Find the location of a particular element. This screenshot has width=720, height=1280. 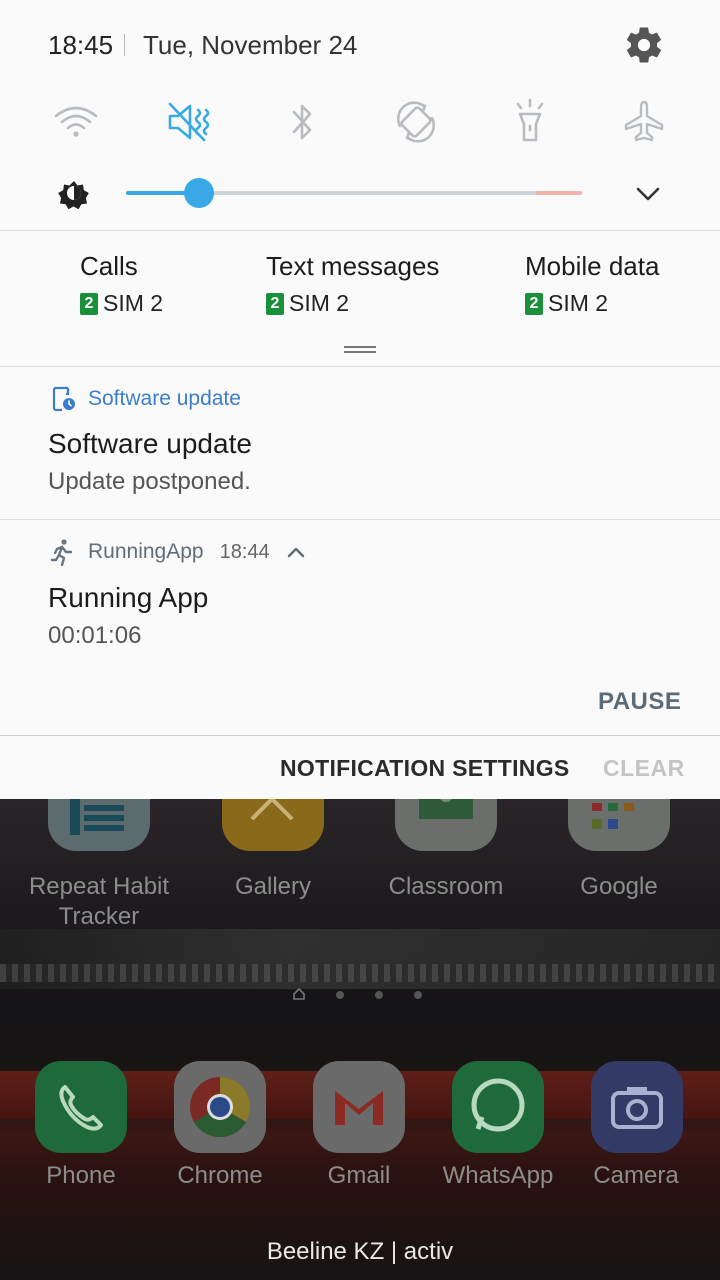

phone-icon is located at coordinates (81, 1107).